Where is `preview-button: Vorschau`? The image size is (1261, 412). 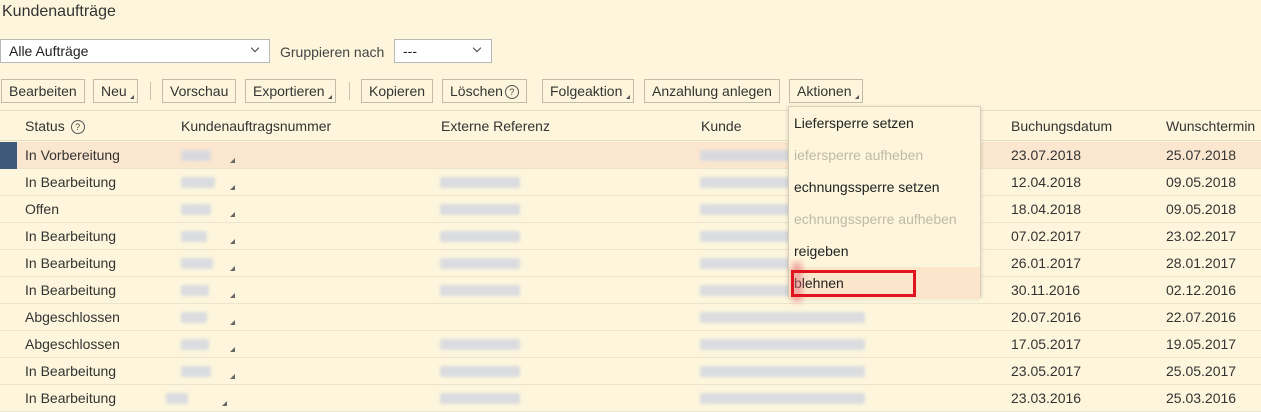
preview-button: Vorschau is located at coordinates (199, 91).